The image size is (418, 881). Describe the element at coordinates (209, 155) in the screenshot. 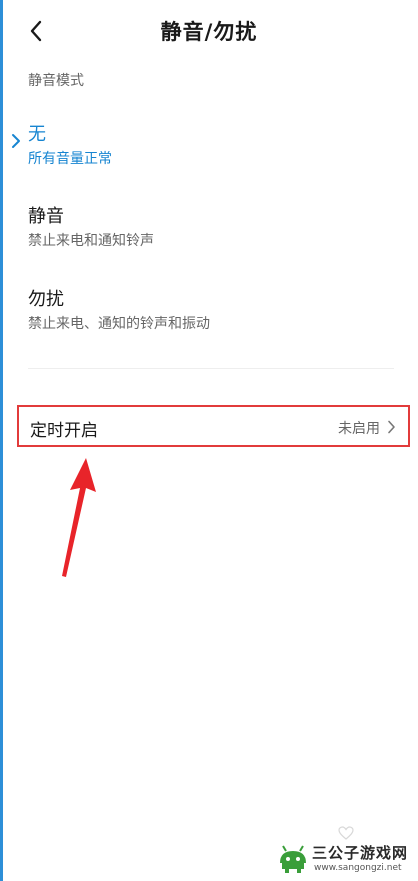

I see `mode-item-none: 无 所有音量正常` at that location.